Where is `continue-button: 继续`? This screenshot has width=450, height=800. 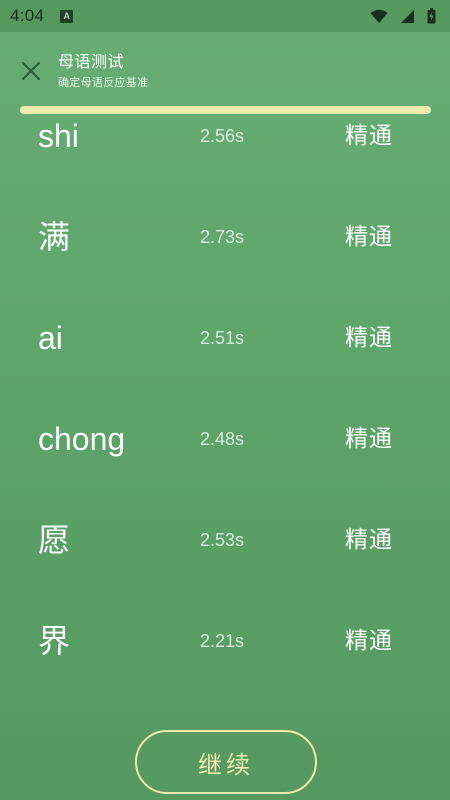 continue-button: 继续 is located at coordinates (226, 762).